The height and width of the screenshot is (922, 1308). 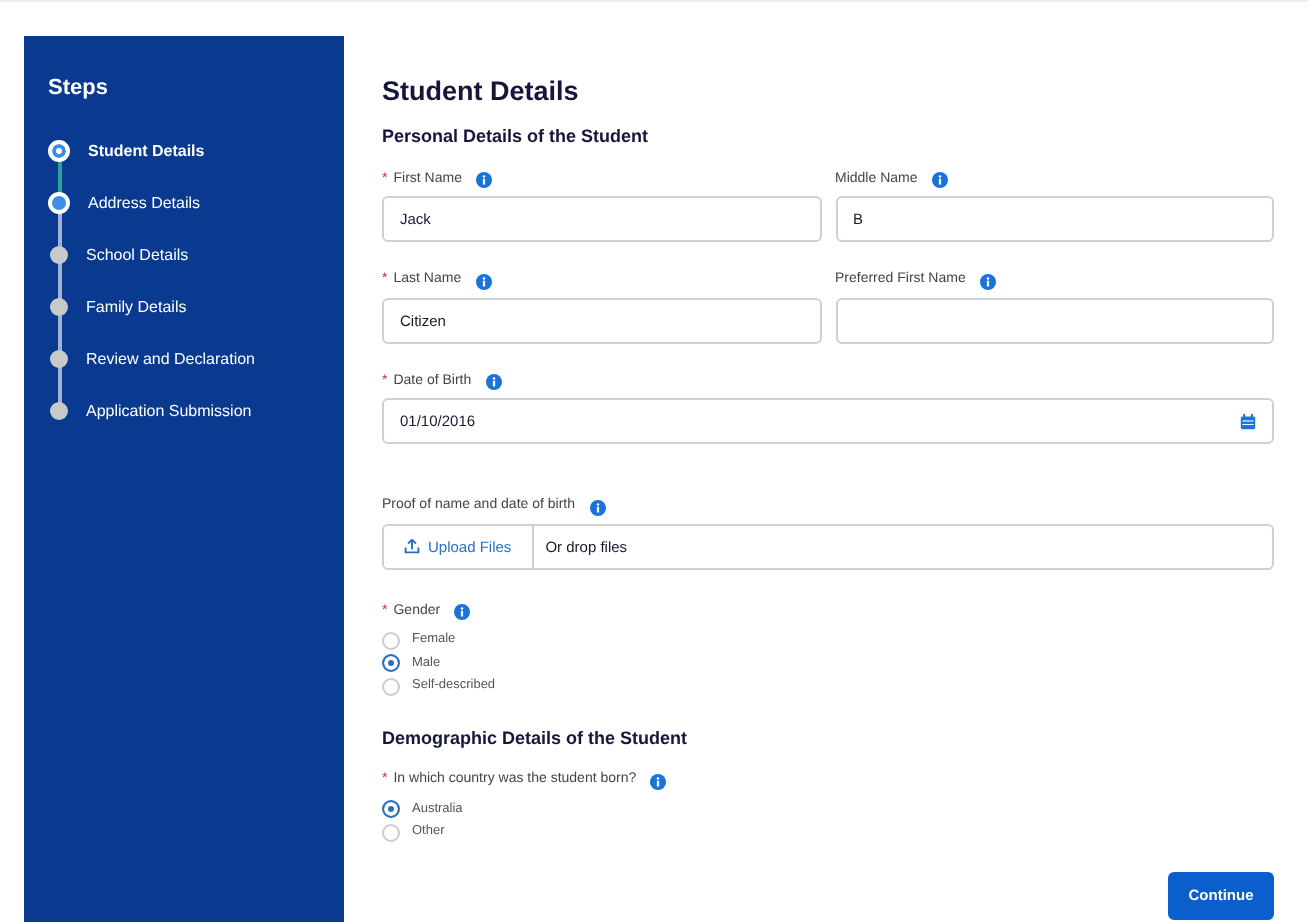 What do you see at coordinates (170, 359) in the screenshot?
I see `step-link: Review and Declaration` at bounding box center [170, 359].